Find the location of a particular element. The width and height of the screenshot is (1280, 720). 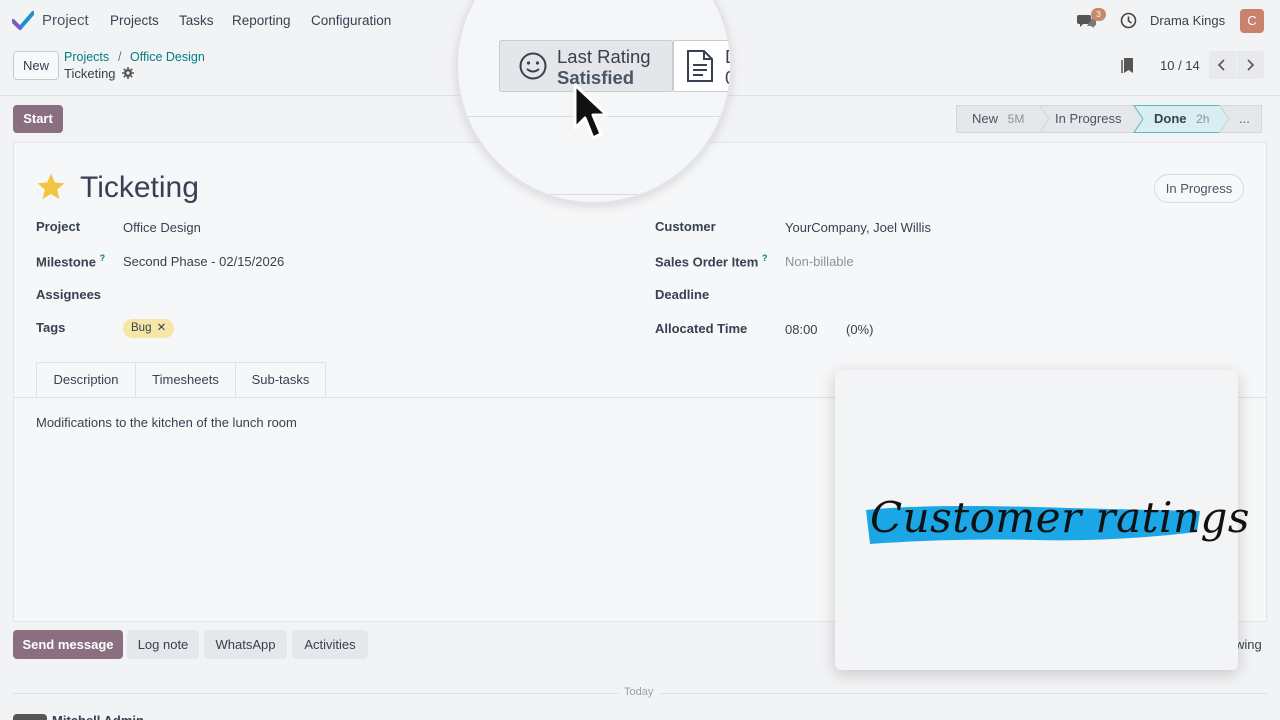

document-value-partial: 0 is located at coordinates (727, 78).